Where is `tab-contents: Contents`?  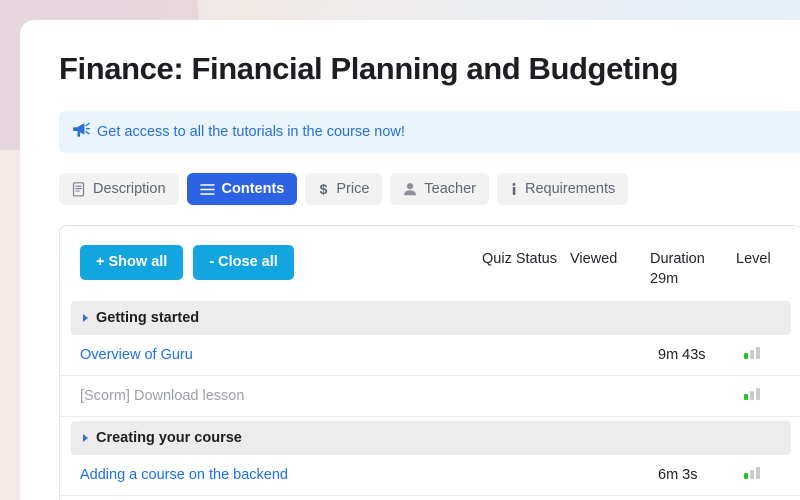
tab-contents: Contents is located at coordinates (242, 189).